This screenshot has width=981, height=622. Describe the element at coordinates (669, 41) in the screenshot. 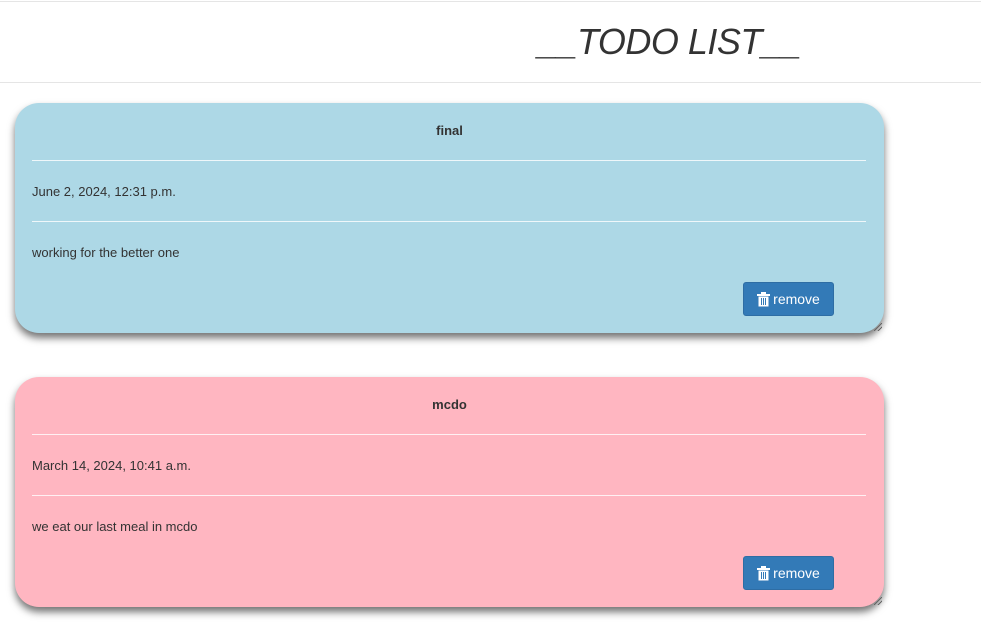

I see `page-title: __TODO LIST__` at that location.